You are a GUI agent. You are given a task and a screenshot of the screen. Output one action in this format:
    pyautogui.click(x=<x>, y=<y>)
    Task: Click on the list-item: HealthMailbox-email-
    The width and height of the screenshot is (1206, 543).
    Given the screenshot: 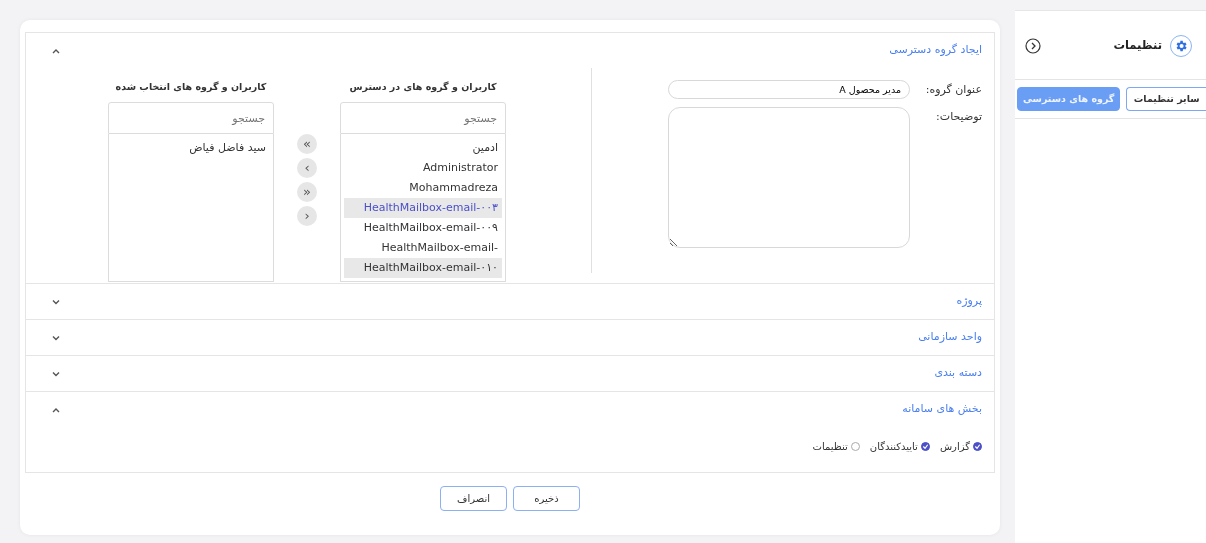 What is the action you would take?
    pyautogui.click(x=423, y=248)
    